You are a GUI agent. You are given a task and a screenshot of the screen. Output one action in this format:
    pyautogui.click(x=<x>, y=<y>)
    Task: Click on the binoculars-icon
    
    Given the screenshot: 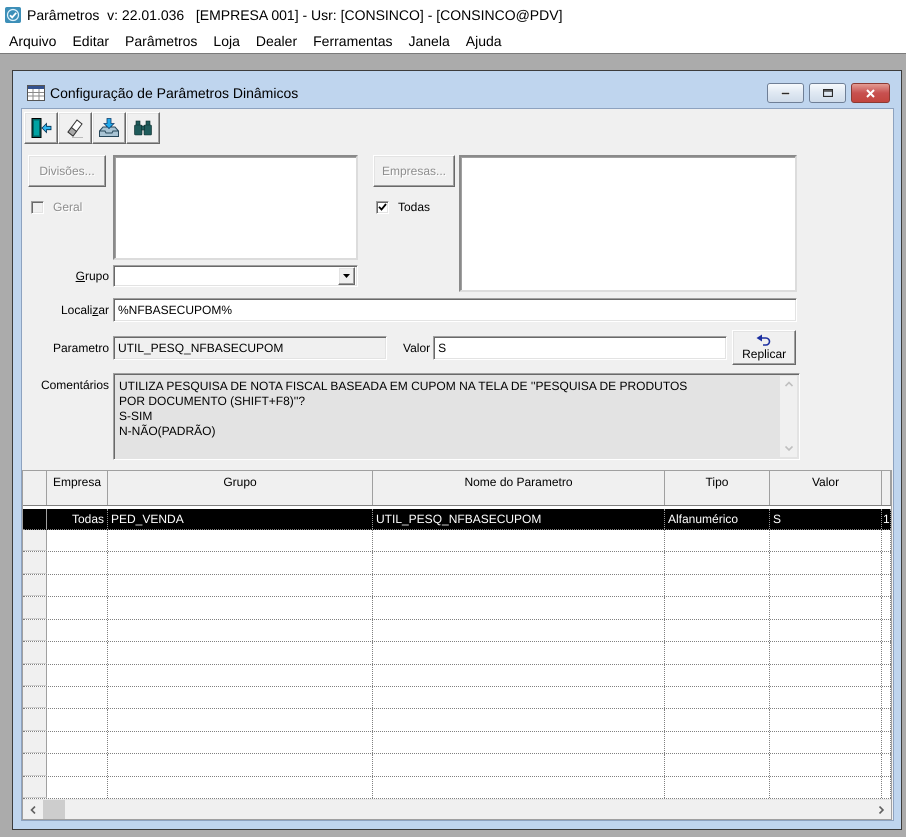 What is the action you would take?
    pyautogui.click(x=143, y=128)
    